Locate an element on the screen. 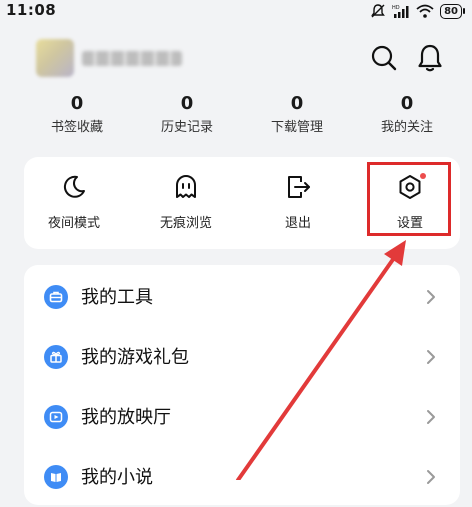 The height and width of the screenshot is (507, 472). stat-label: 历史记录 is located at coordinates (186, 127).